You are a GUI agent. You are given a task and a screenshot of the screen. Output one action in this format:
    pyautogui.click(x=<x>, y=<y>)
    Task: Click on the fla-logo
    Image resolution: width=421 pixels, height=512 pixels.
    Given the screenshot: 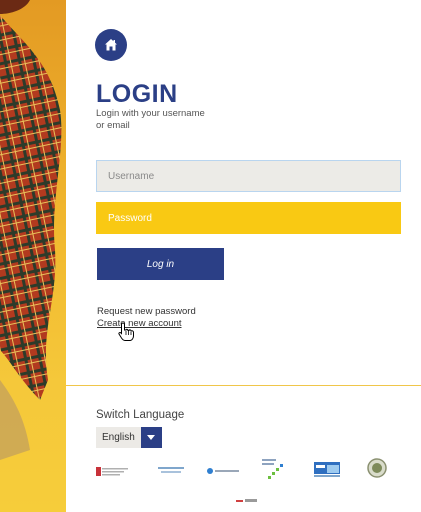 What is the action you would take?
    pyautogui.click(x=327, y=469)
    